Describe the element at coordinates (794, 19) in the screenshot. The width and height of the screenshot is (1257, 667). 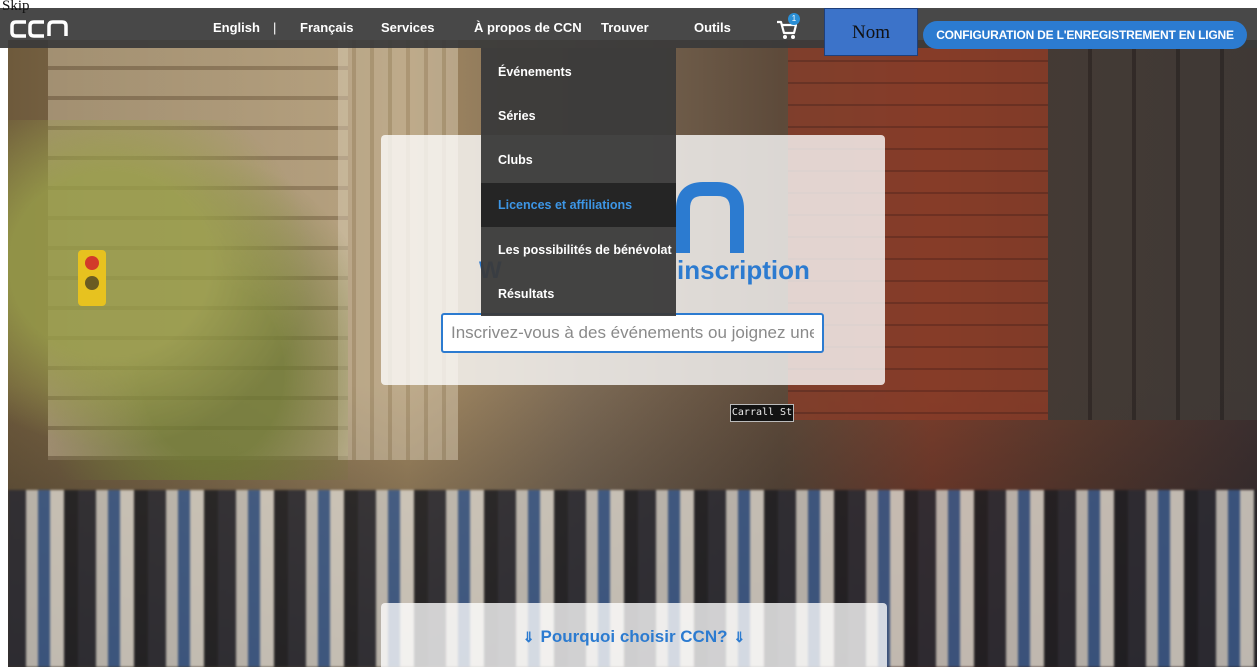
I see `cart-count-badge: 1` at that location.